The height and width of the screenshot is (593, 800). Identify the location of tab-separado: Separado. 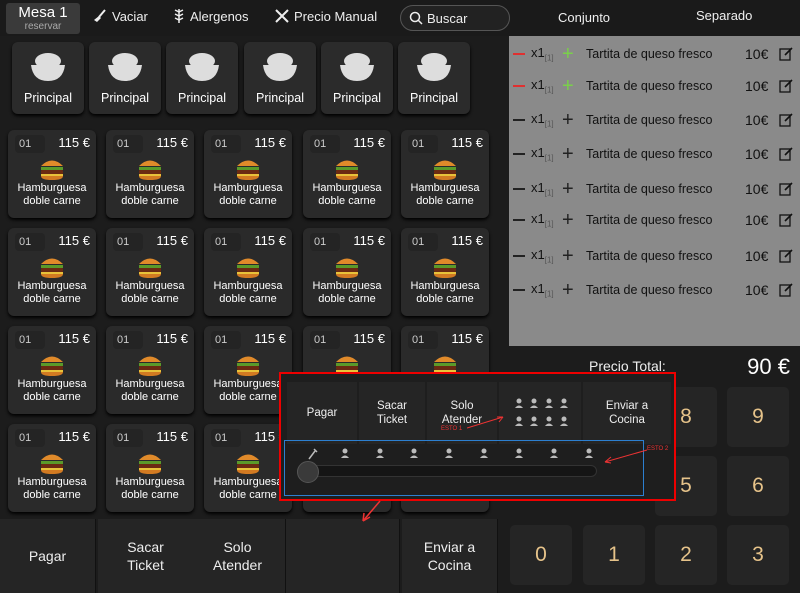
(724, 15).